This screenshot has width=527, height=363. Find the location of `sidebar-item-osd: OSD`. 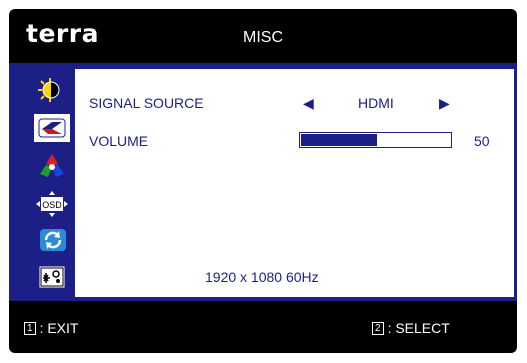

sidebar-item-osd: OSD is located at coordinates (52, 204).